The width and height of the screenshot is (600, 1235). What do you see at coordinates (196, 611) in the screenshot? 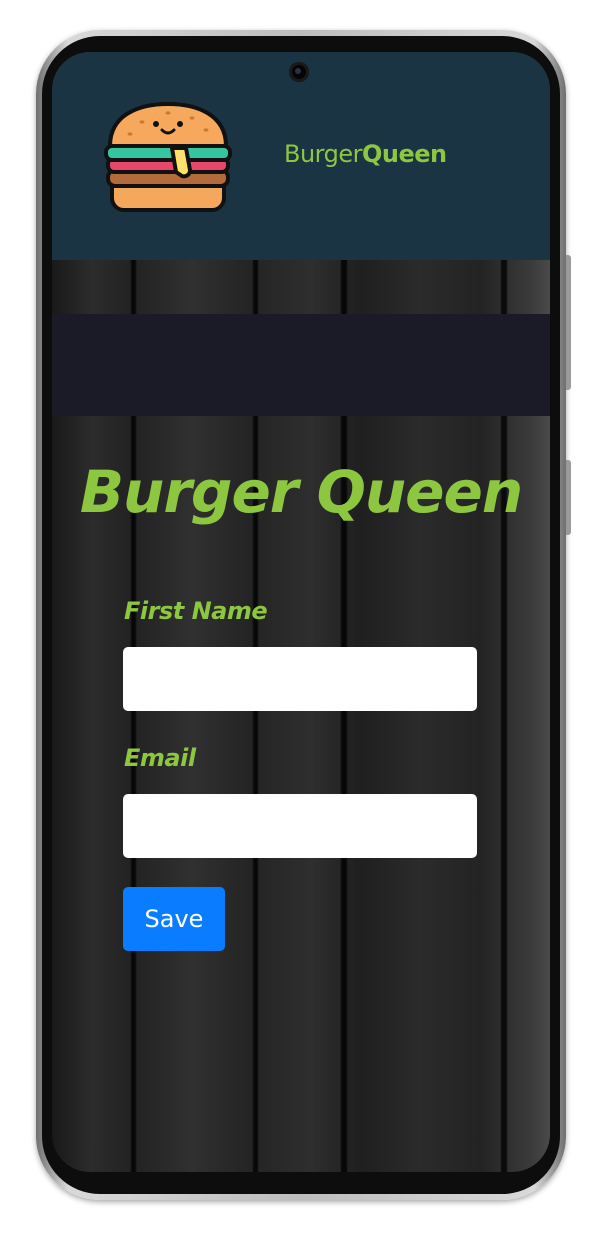
I see `first-name-label: First Name` at bounding box center [196, 611].